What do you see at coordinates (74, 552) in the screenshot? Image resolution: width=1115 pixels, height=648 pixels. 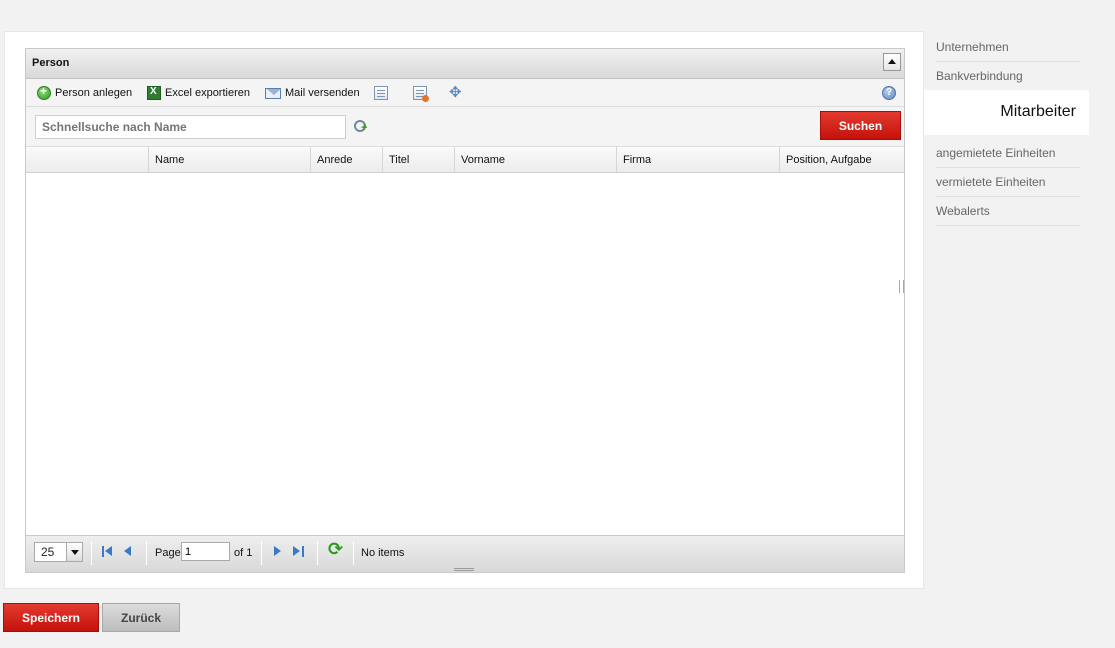 I see `chevron-down-icon` at bounding box center [74, 552].